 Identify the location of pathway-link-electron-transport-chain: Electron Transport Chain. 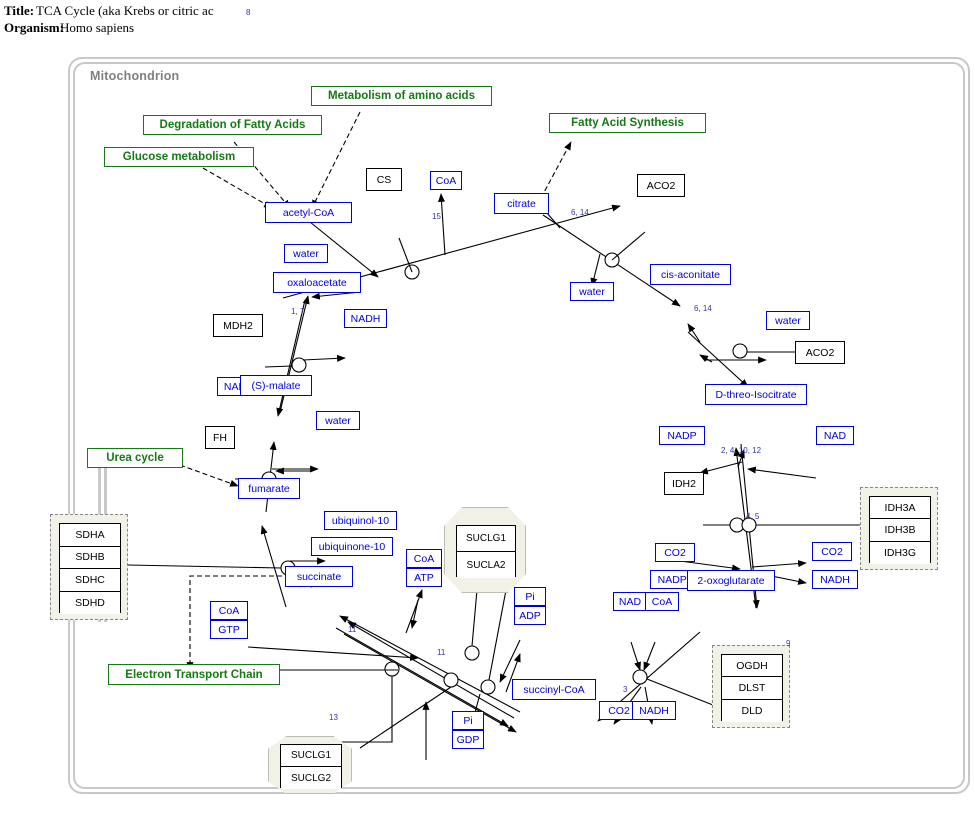
(194, 674).